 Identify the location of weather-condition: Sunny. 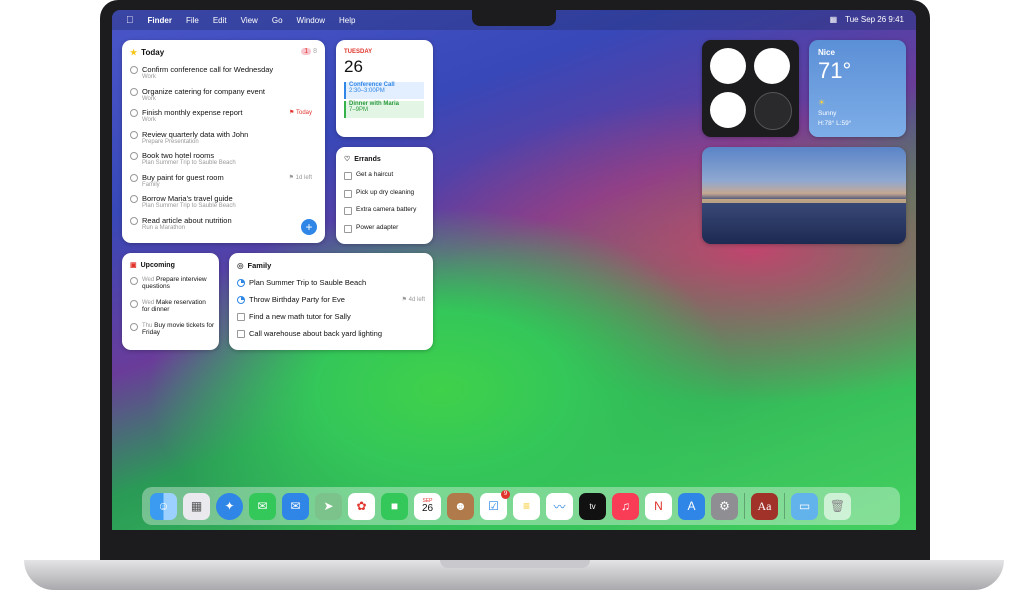
(827, 113).